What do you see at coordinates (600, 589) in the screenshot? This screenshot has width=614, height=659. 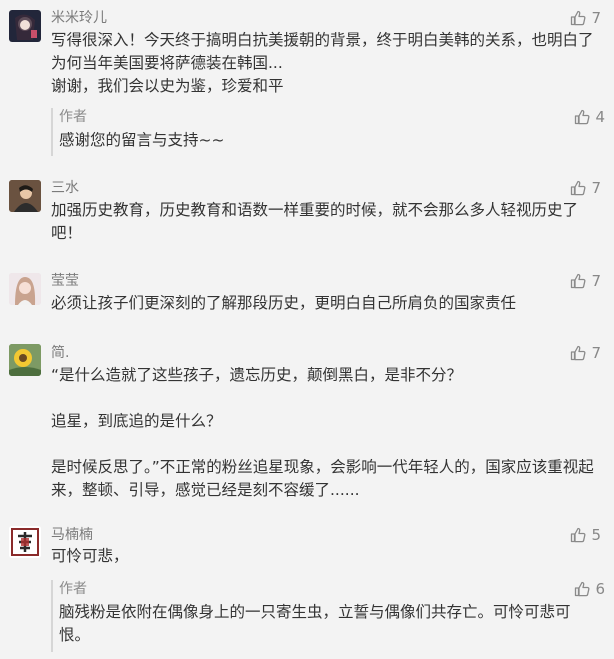 I see `like-count: 6` at bounding box center [600, 589].